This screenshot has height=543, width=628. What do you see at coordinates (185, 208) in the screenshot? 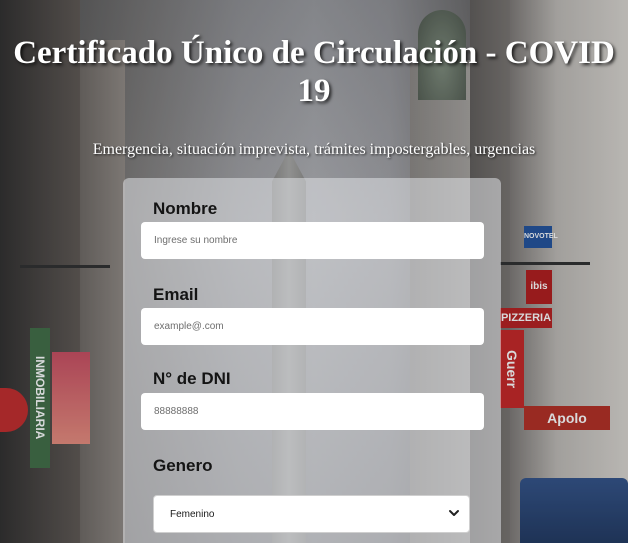
I see `nombre-label: Nombre` at bounding box center [185, 208].